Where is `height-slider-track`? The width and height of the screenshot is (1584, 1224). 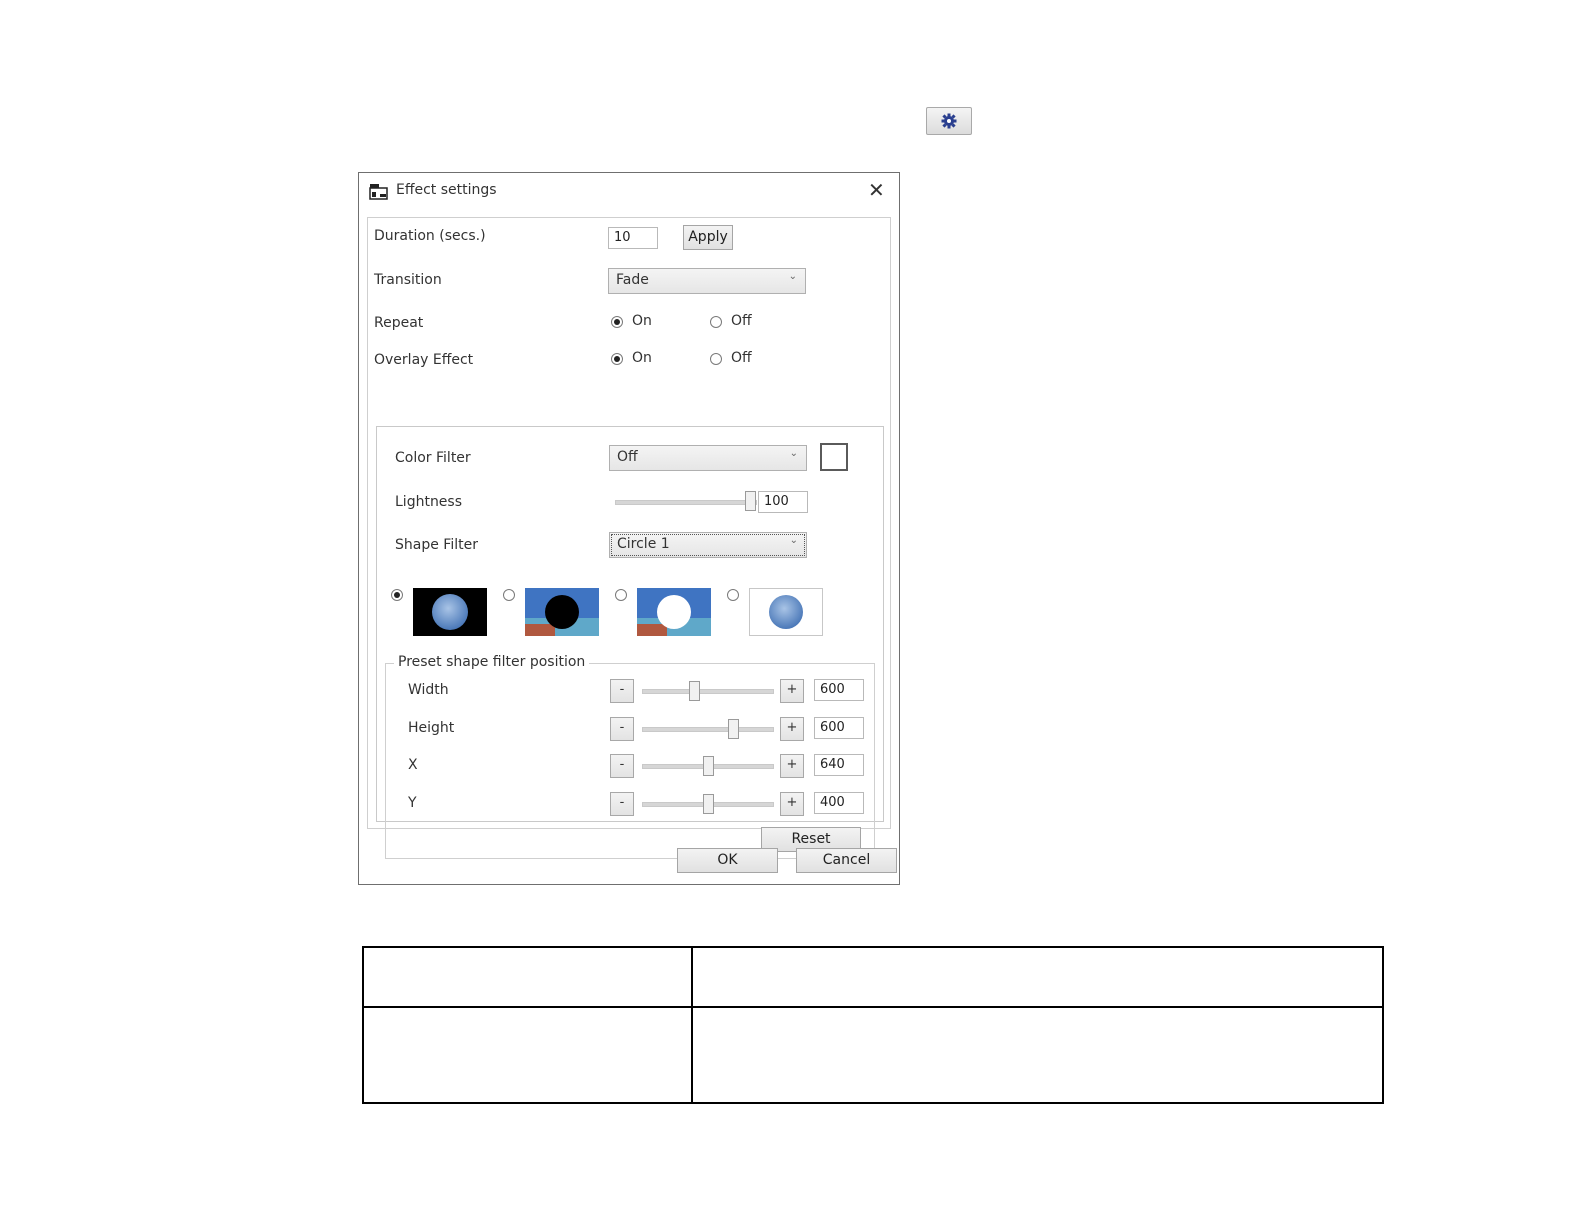
height-slider-track is located at coordinates (708, 729).